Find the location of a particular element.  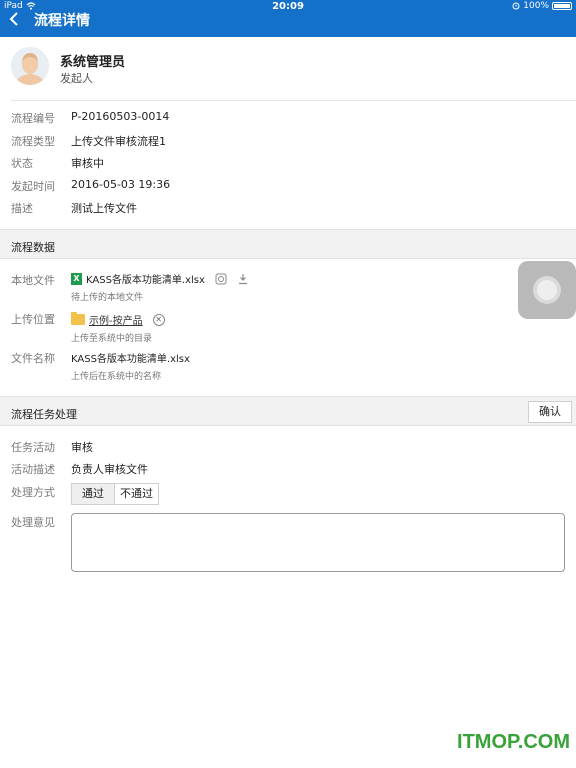

upload-location-hint: 上传至系统中的目录 is located at coordinates (112, 339).